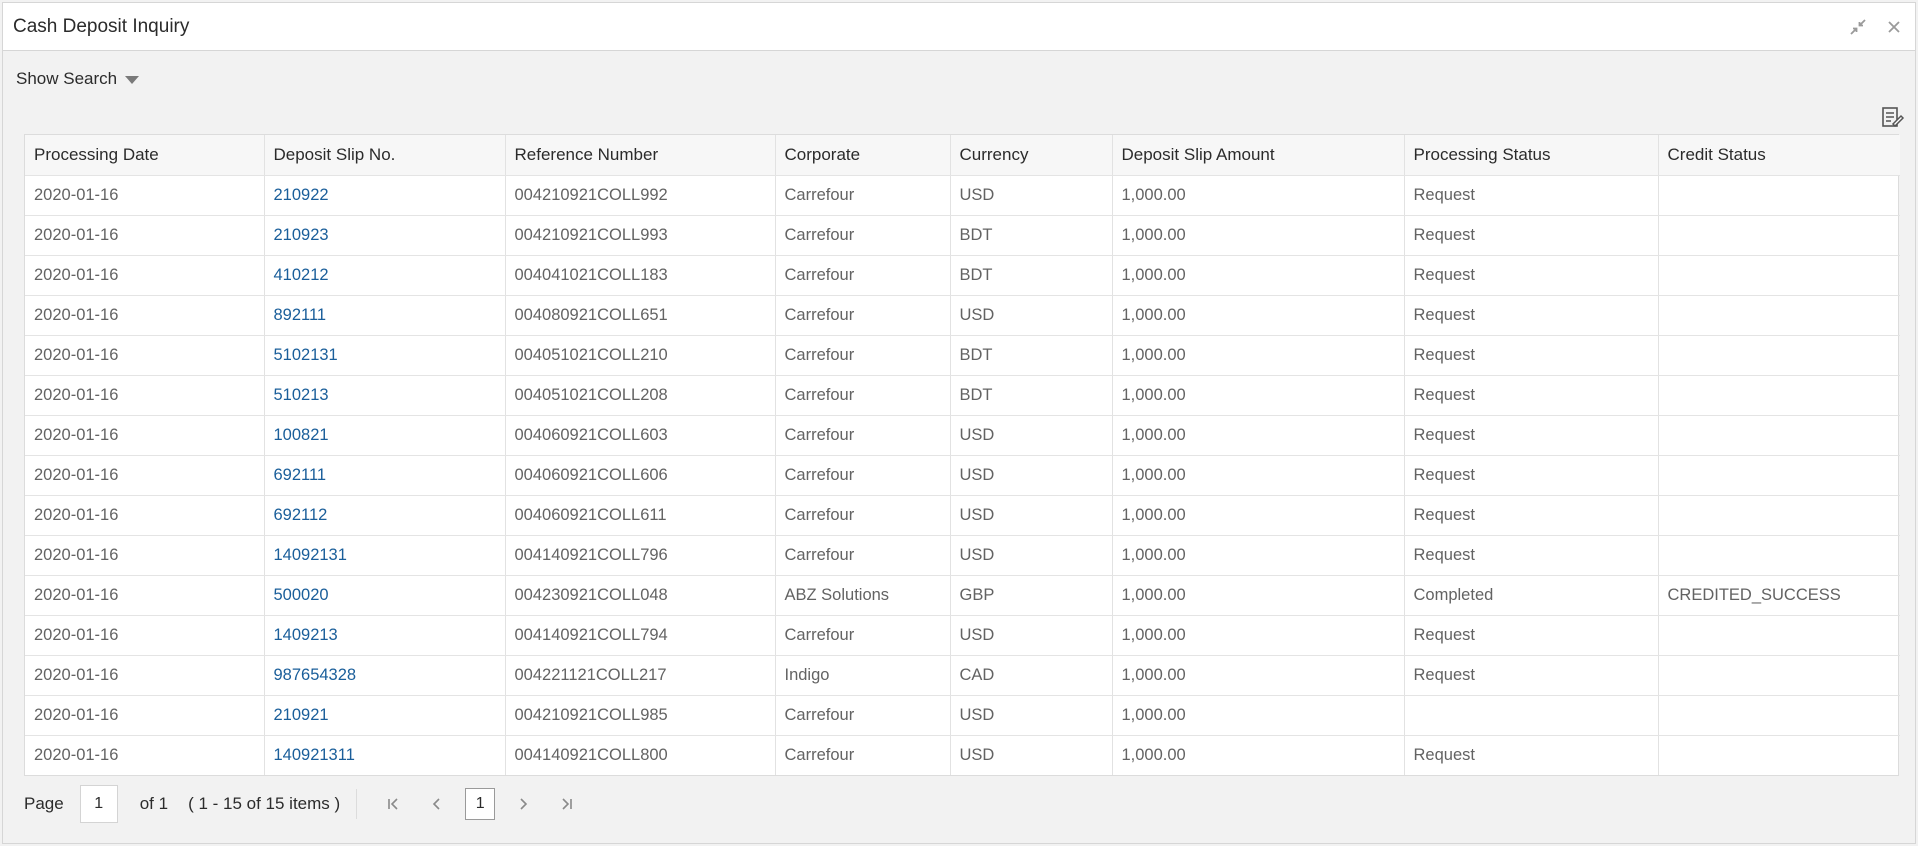 This screenshot has width=1918, height=846. What do you see at coordinates (640, 155) in the screenshot?
I see `column-header-reference-number: Reference Number` at bounding box center [640, 155].